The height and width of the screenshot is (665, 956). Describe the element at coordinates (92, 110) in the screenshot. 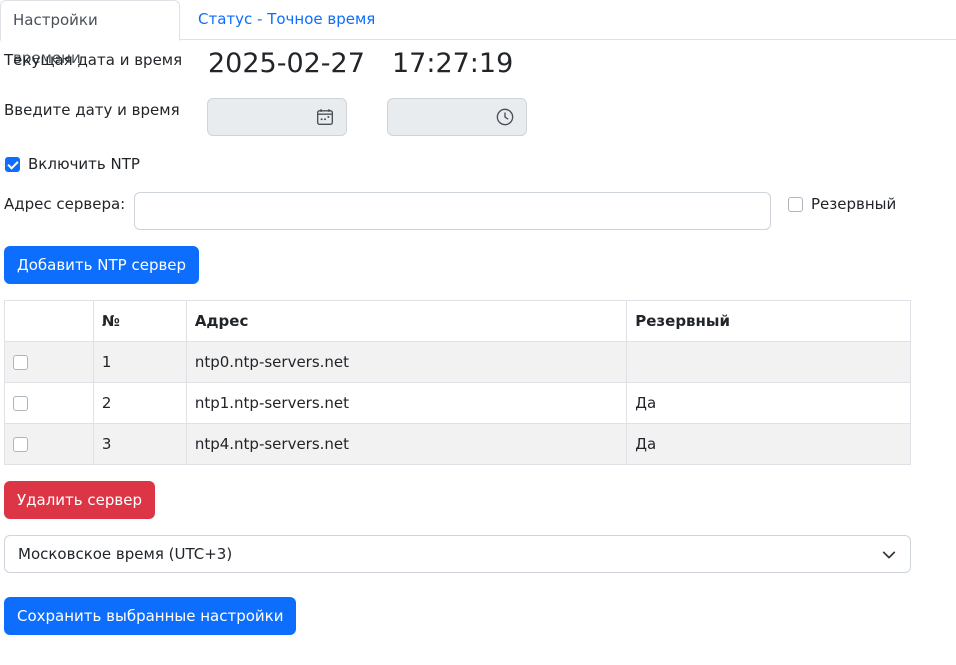

I see `enter-datetime-label: Введите дату и время` at that location.